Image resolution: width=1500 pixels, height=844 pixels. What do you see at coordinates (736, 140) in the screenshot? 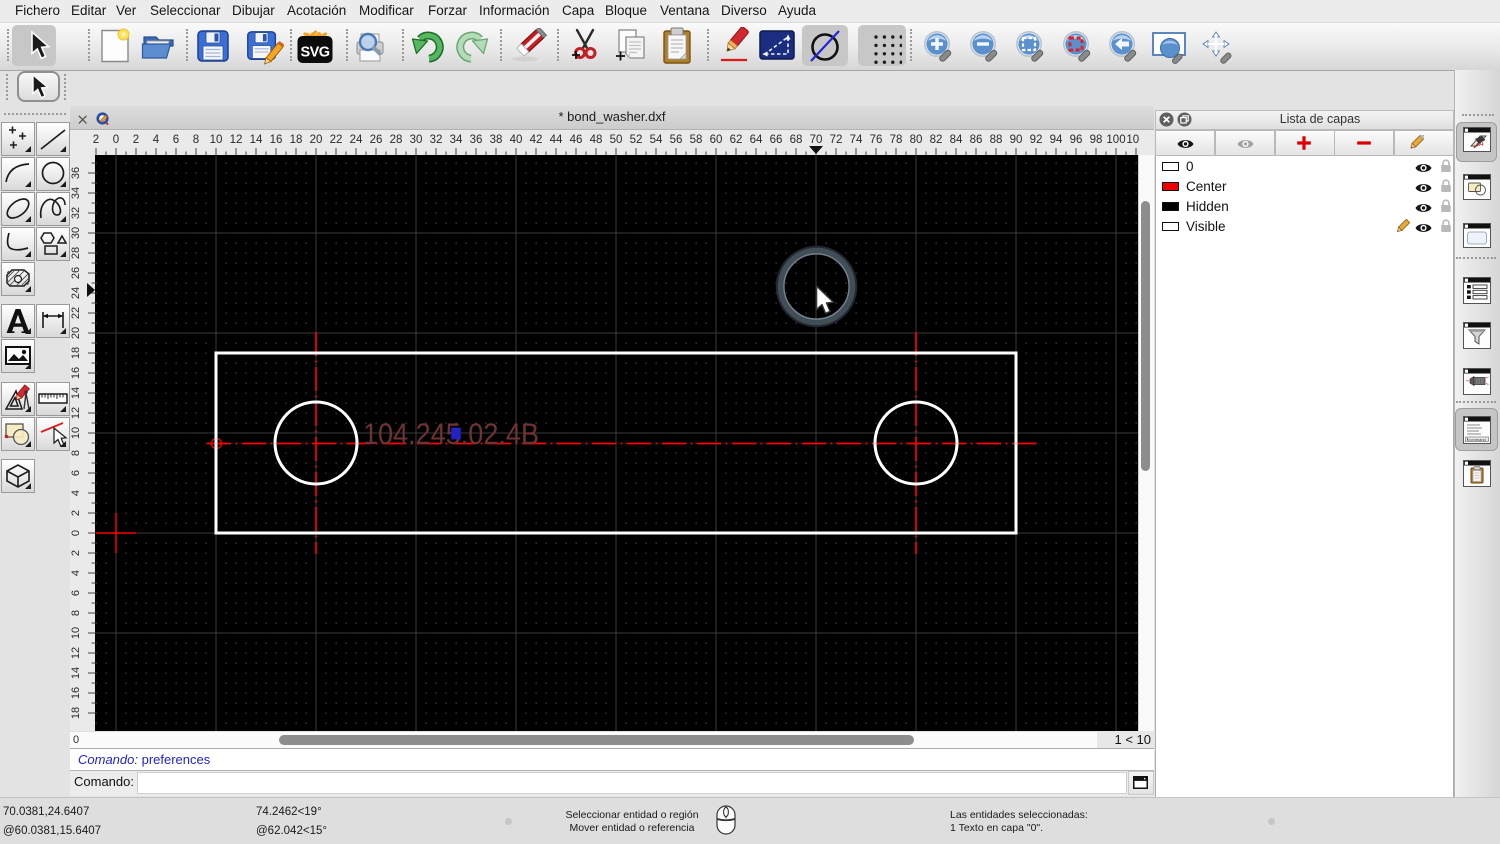
I see `svg-text: 62` at bounding box center [736, 140].